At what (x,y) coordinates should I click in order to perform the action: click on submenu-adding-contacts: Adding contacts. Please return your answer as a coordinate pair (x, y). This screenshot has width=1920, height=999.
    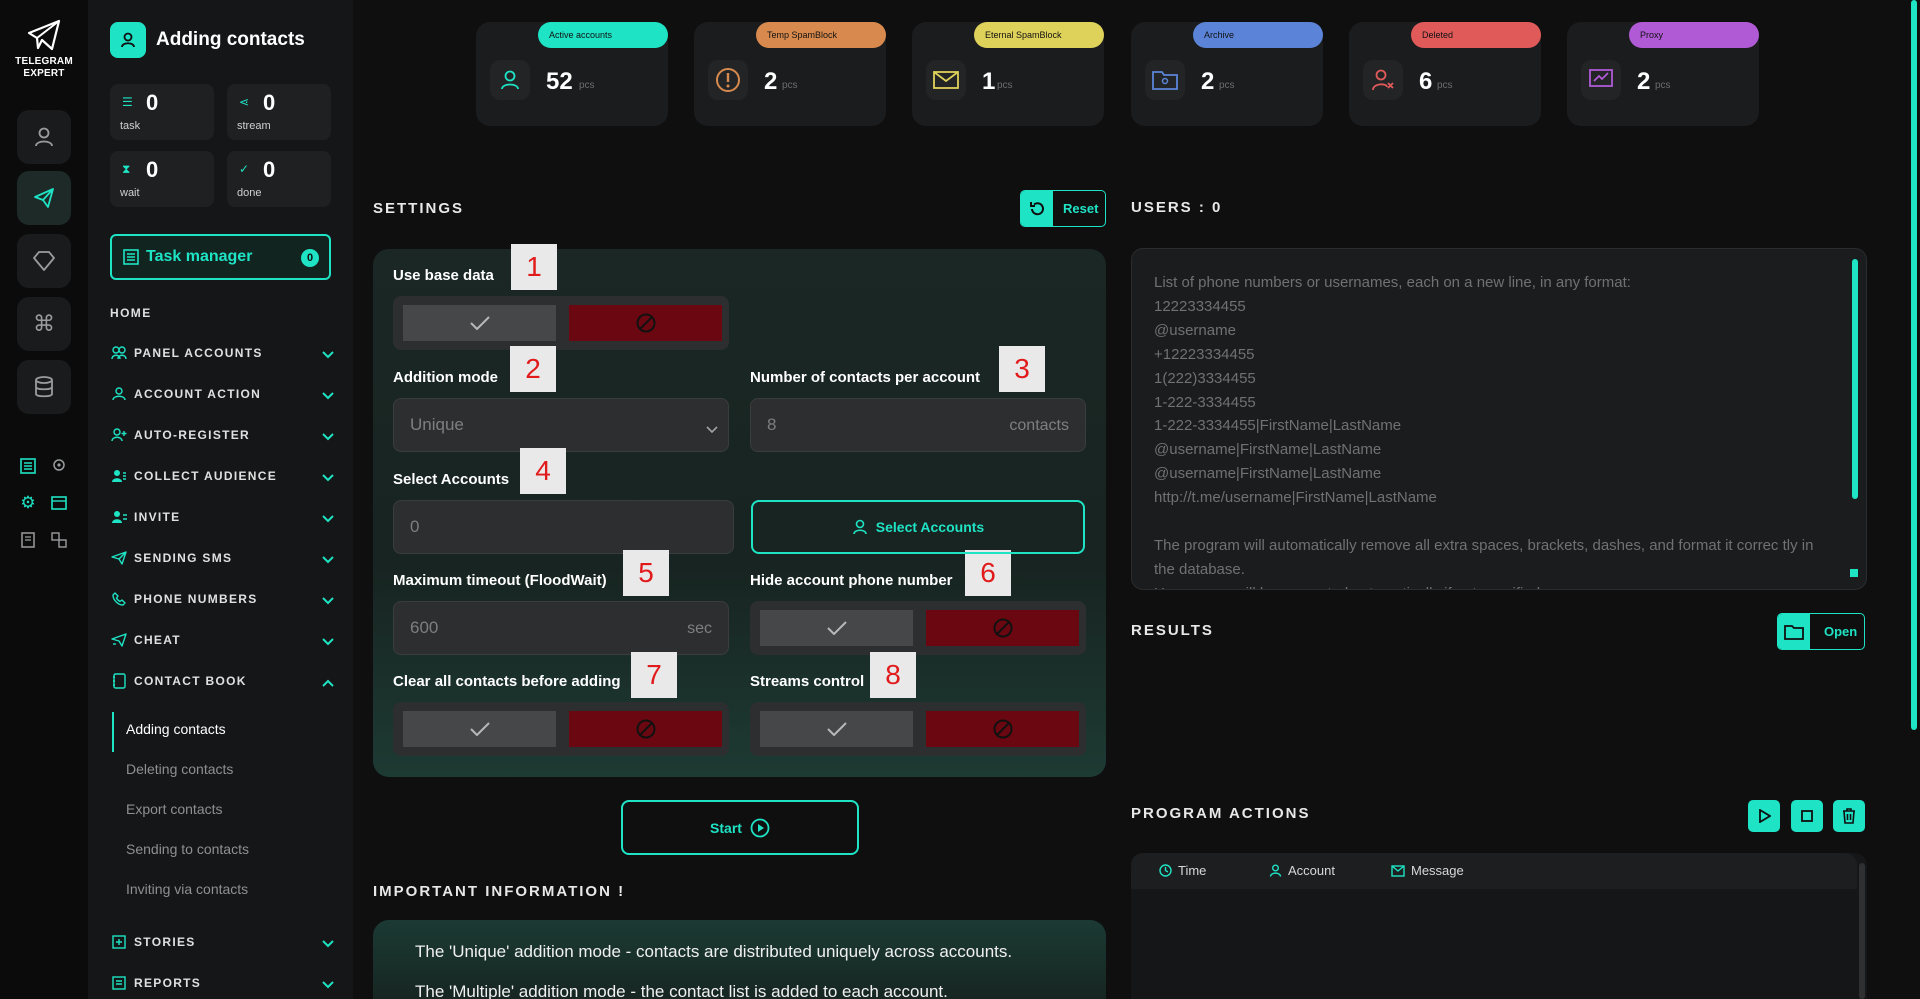
    Looking at the image, I should click on (176, 729).